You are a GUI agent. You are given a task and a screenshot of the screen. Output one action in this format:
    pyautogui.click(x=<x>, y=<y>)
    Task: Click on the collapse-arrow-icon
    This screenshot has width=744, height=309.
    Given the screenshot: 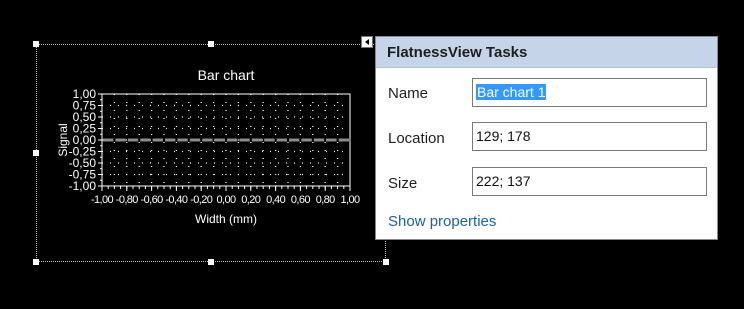 What is the action you would take?
    pyautogui.click(x=367, y=42)
    